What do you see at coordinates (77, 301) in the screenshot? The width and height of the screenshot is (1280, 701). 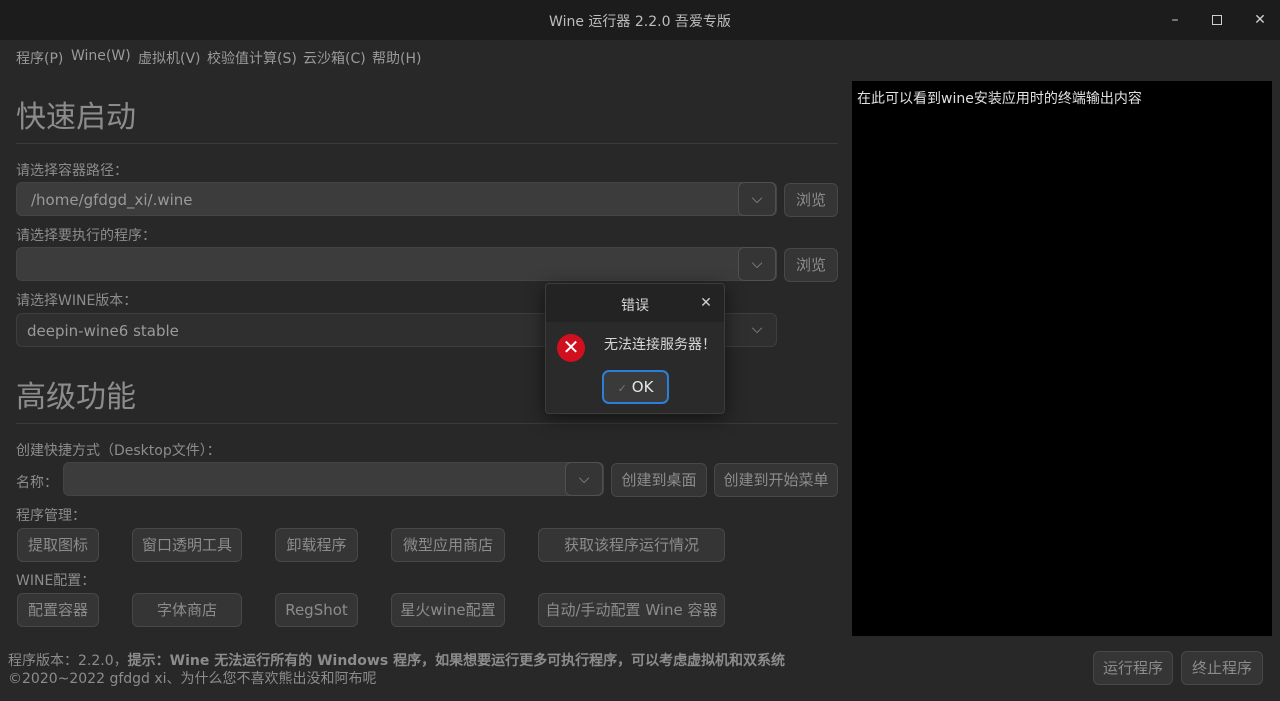 I see `wine-version-label: 请选择WINE版本：` at bounding box center [77, 301].